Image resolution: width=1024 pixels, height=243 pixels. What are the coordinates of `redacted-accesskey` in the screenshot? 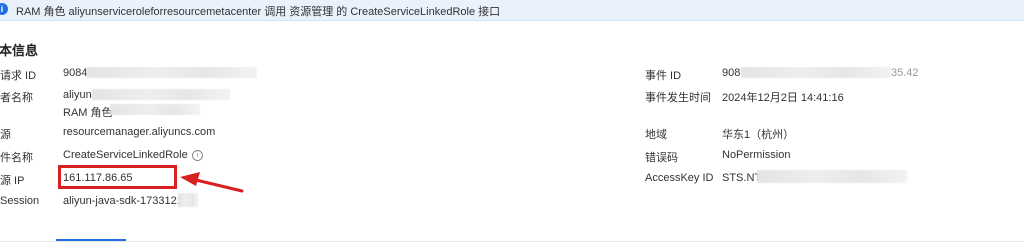 It's located at (832, 176).